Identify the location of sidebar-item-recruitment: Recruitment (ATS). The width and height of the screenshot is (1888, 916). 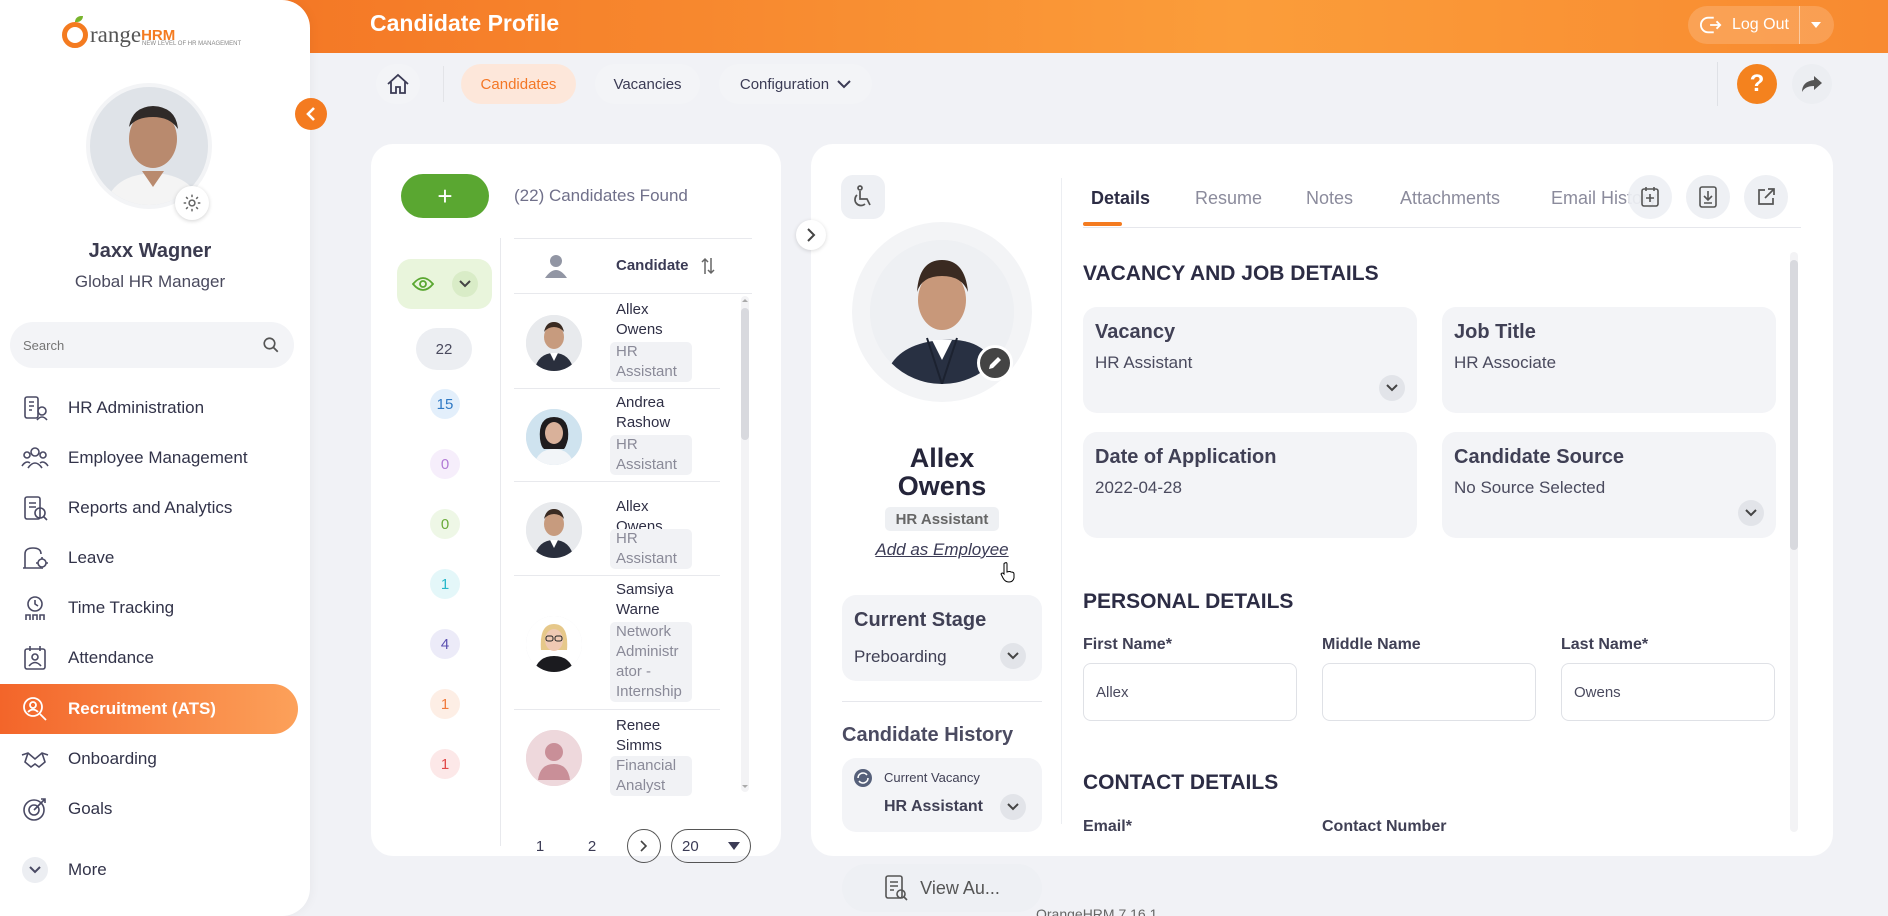
(149, 709).